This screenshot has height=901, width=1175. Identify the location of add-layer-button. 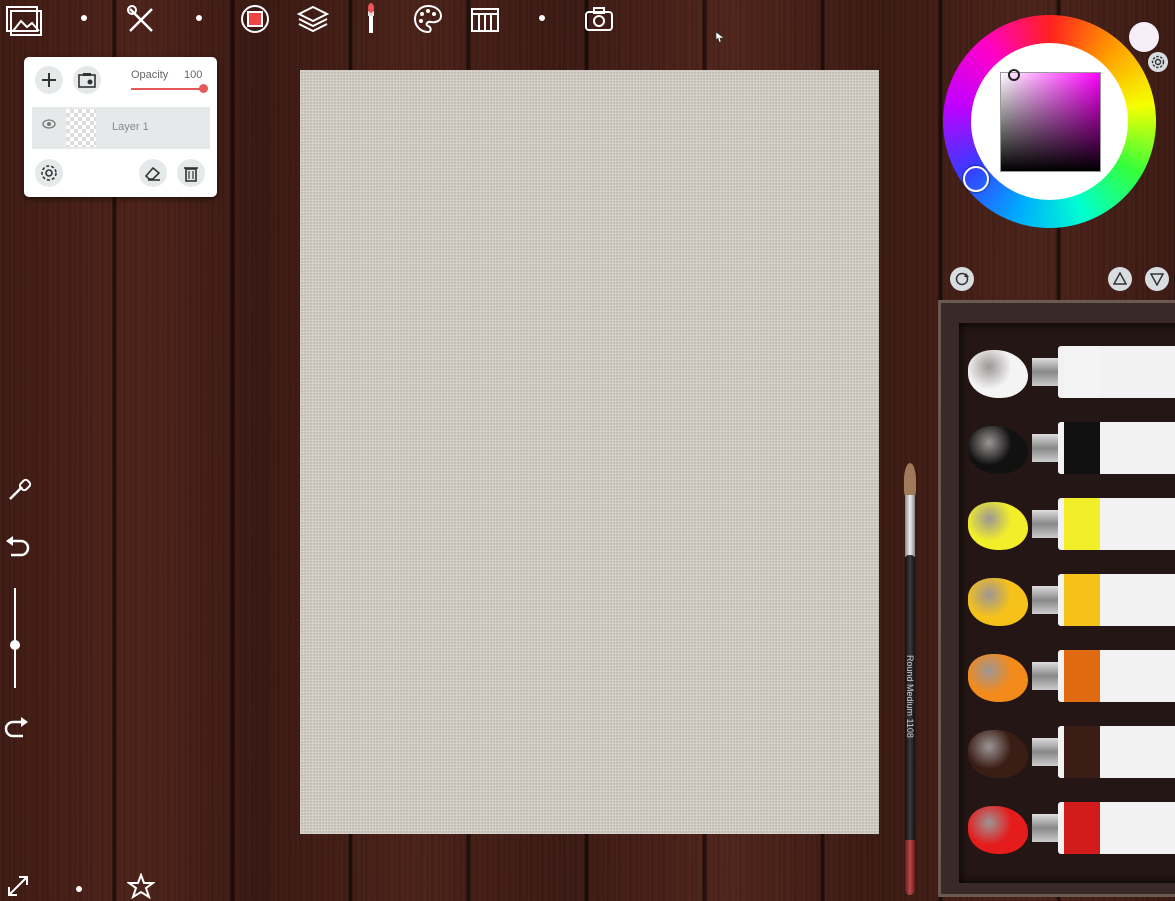
(49, 80).